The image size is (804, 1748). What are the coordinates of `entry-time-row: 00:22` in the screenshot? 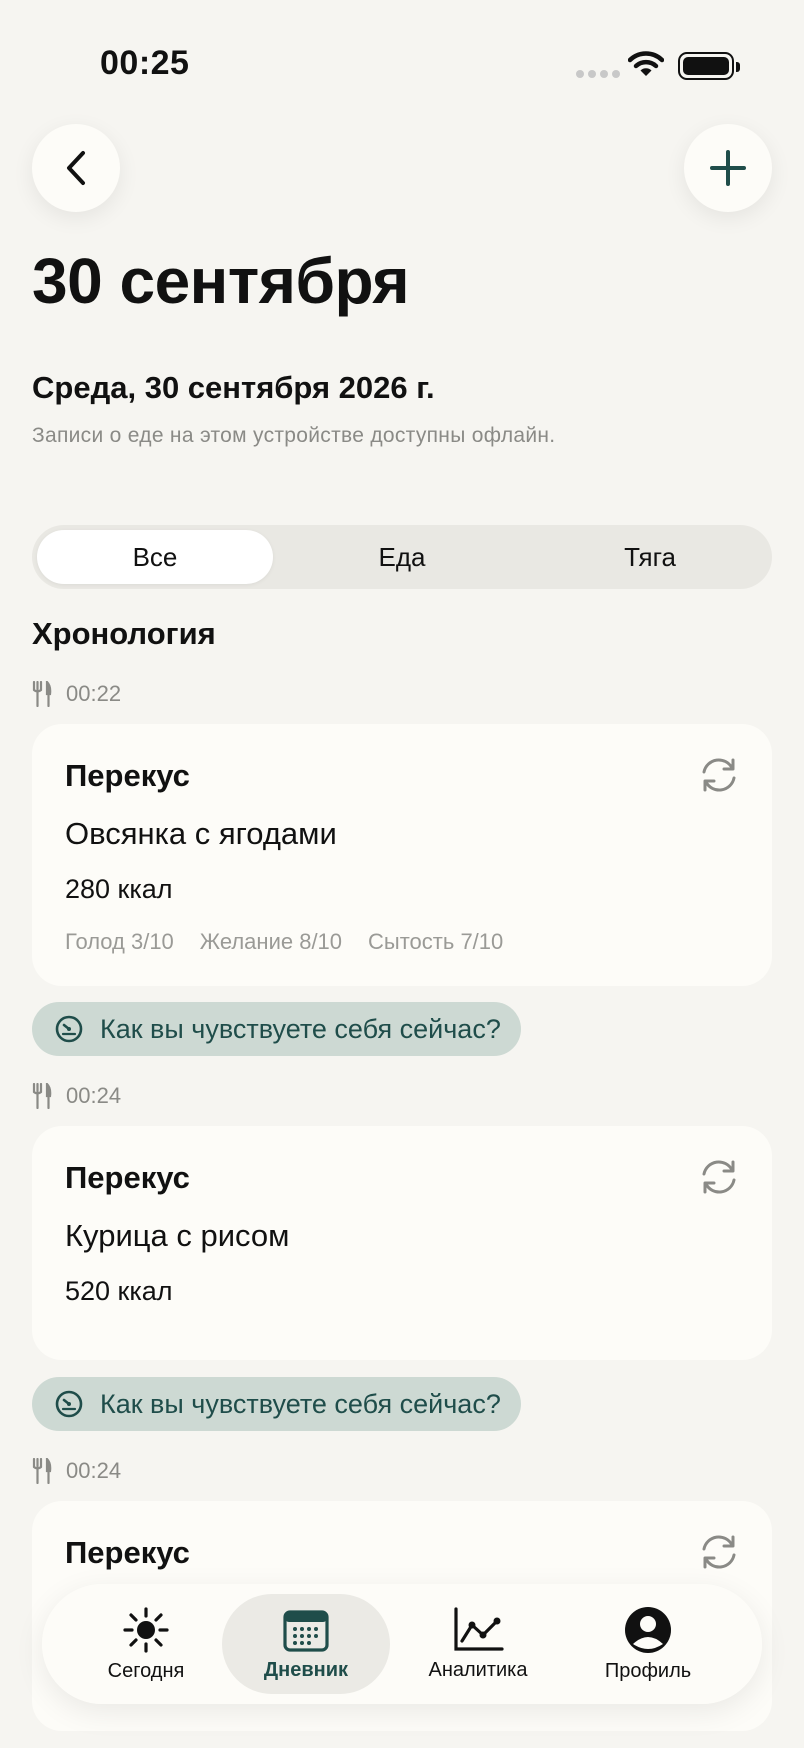 It's located at (76, 694).